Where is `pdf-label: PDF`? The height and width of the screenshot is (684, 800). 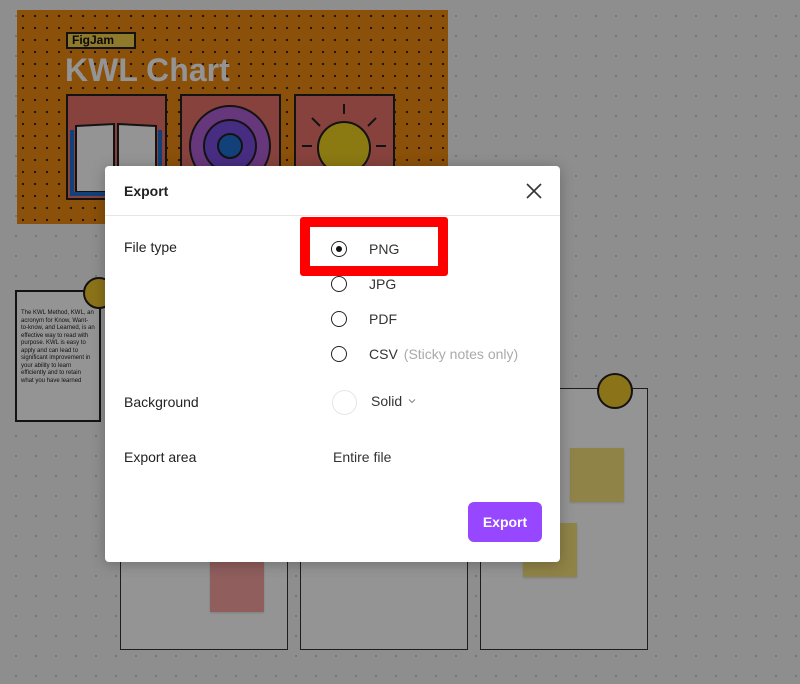
pdf-label: PDF is located at coordinates (383, 319).